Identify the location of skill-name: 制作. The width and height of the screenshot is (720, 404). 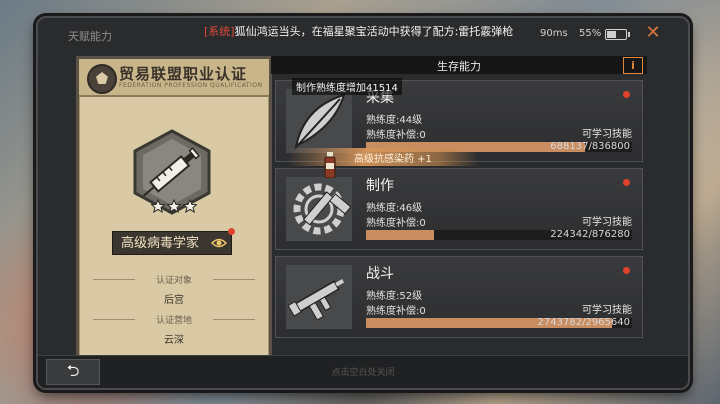
(380, 186).